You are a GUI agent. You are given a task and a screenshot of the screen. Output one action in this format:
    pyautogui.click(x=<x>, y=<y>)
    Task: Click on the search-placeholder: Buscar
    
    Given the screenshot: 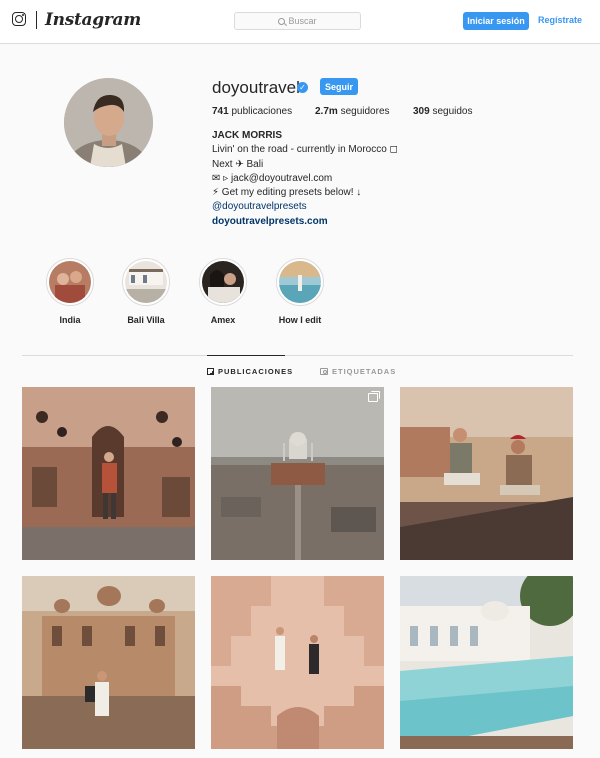 What is the action you would take?
    pyautogui.click(x=302, y=21)
    